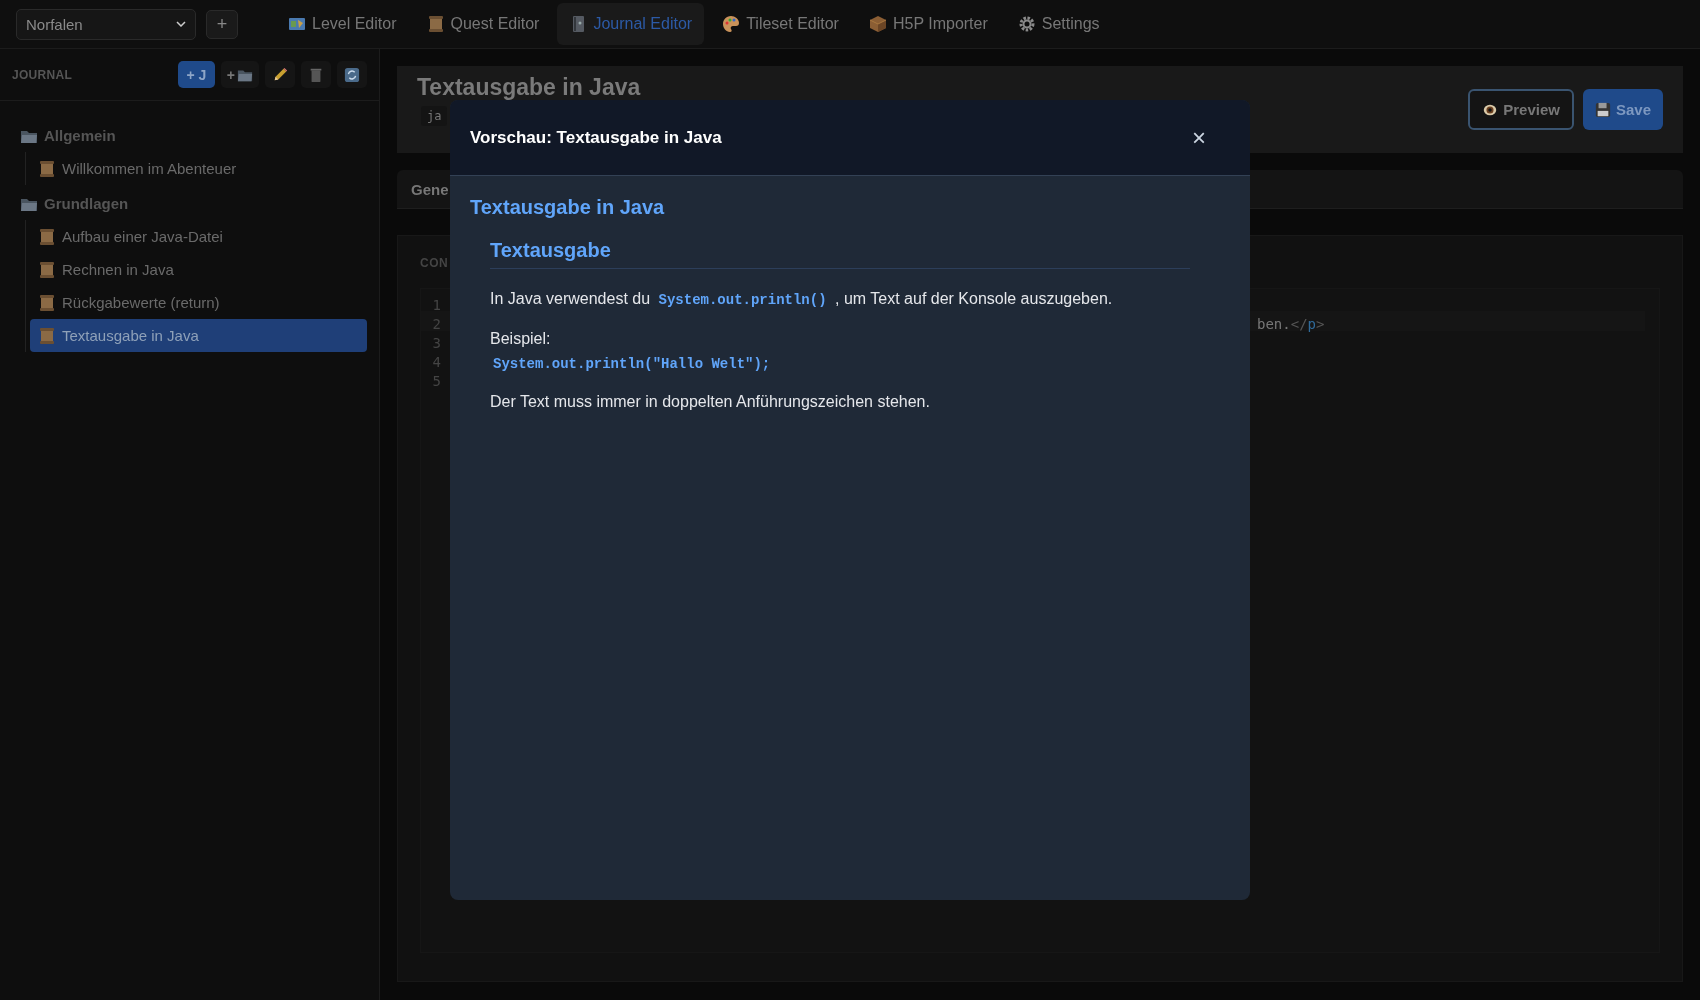 This screenshot has width=1700, height=1000. What do you see at coordinates (731, 24) in the screenshot?
I see `palette-icon` at bounding box center [731, 24].